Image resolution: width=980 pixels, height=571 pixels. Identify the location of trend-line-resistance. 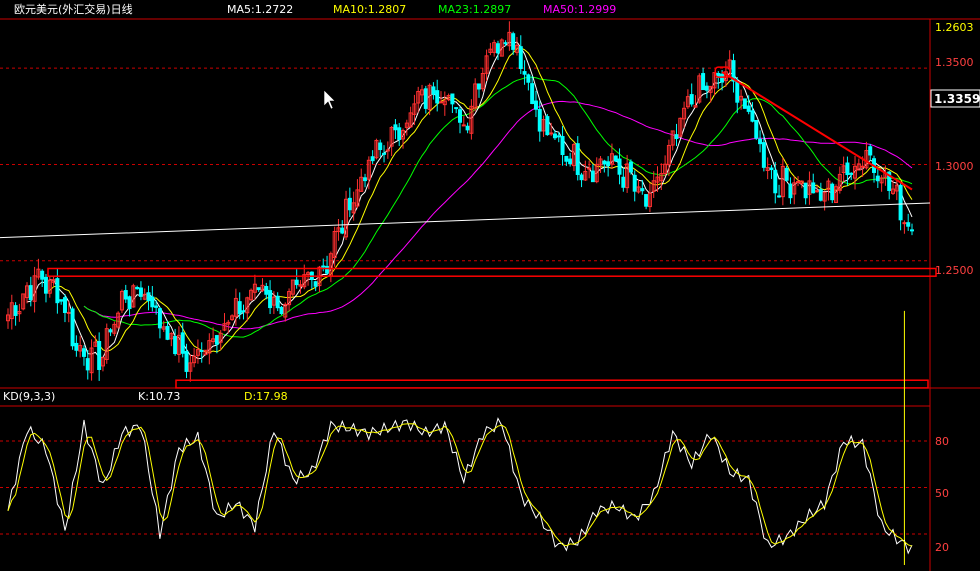
(817, 131).